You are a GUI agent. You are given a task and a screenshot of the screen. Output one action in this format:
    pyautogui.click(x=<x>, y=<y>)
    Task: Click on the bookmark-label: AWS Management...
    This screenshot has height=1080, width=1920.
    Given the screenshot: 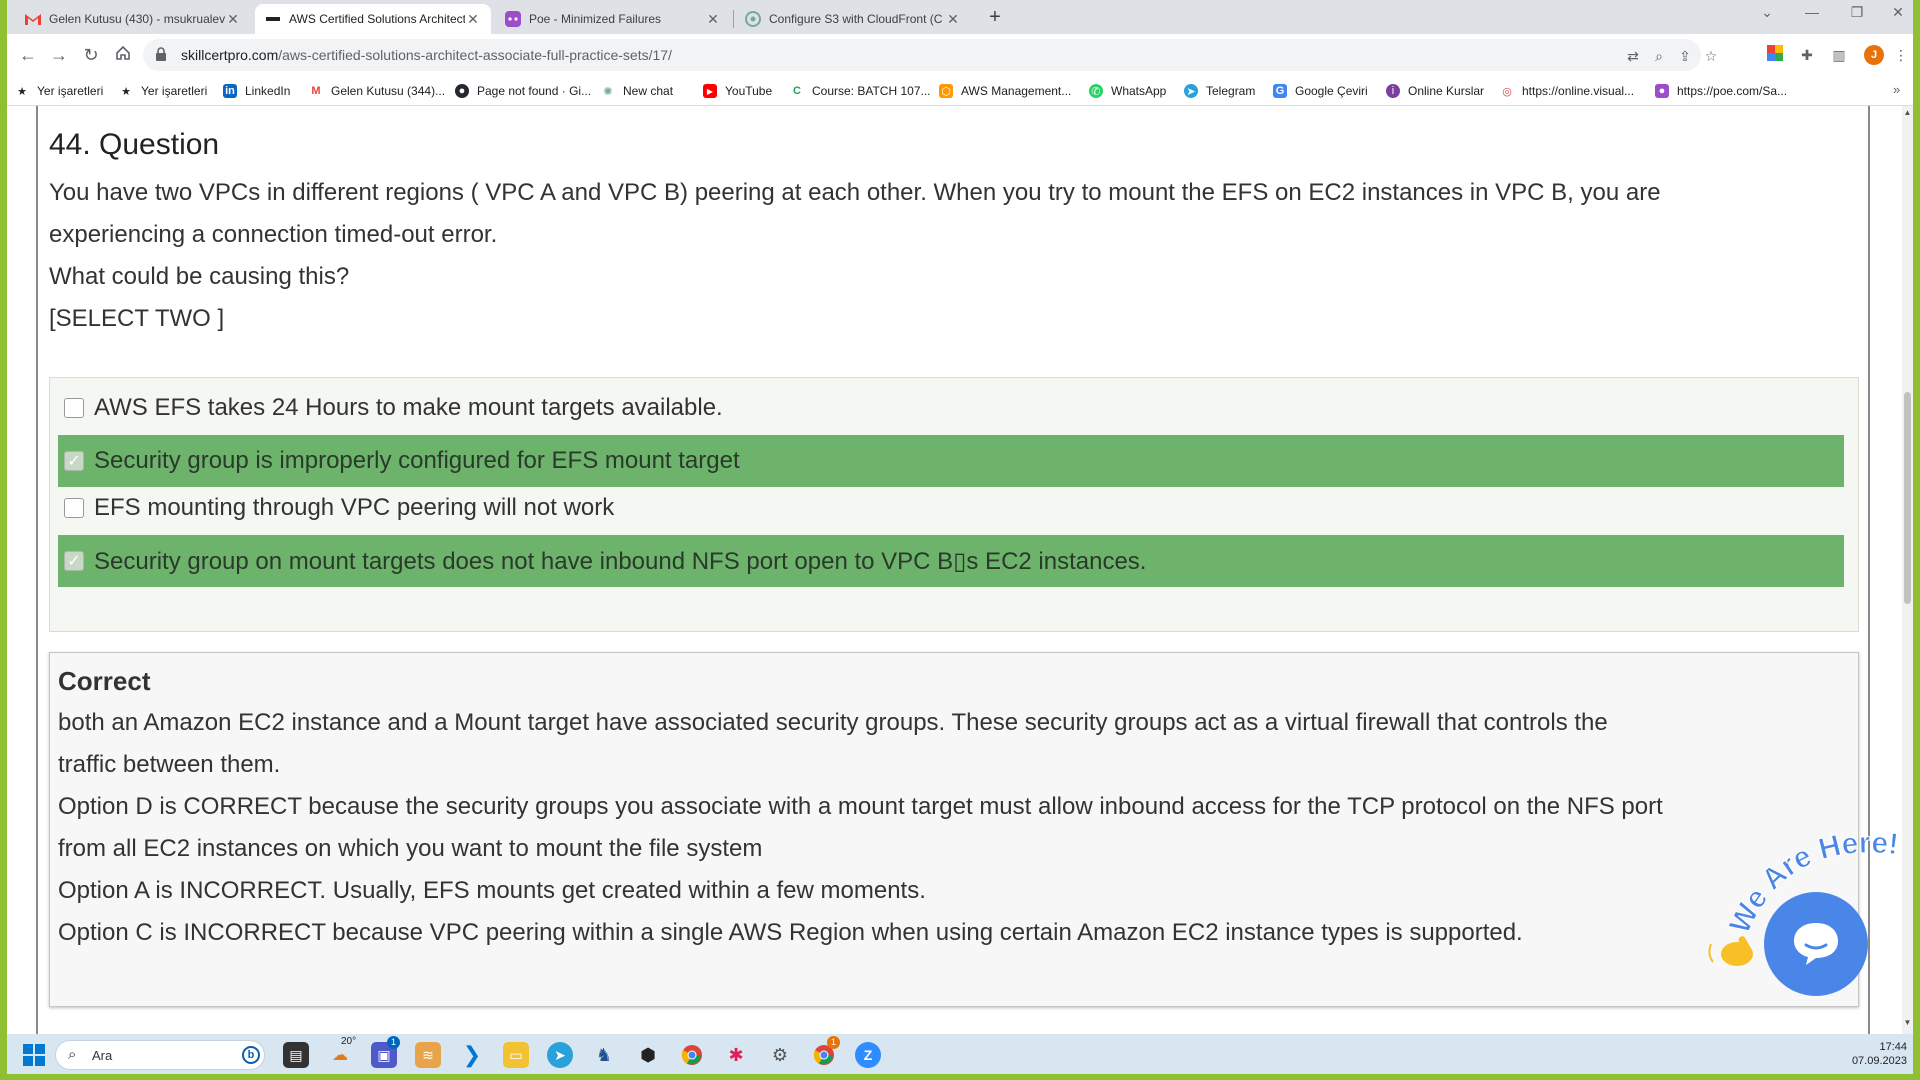 What is the action you would take?
    pyautogui.click(x=1016, y=91)
    